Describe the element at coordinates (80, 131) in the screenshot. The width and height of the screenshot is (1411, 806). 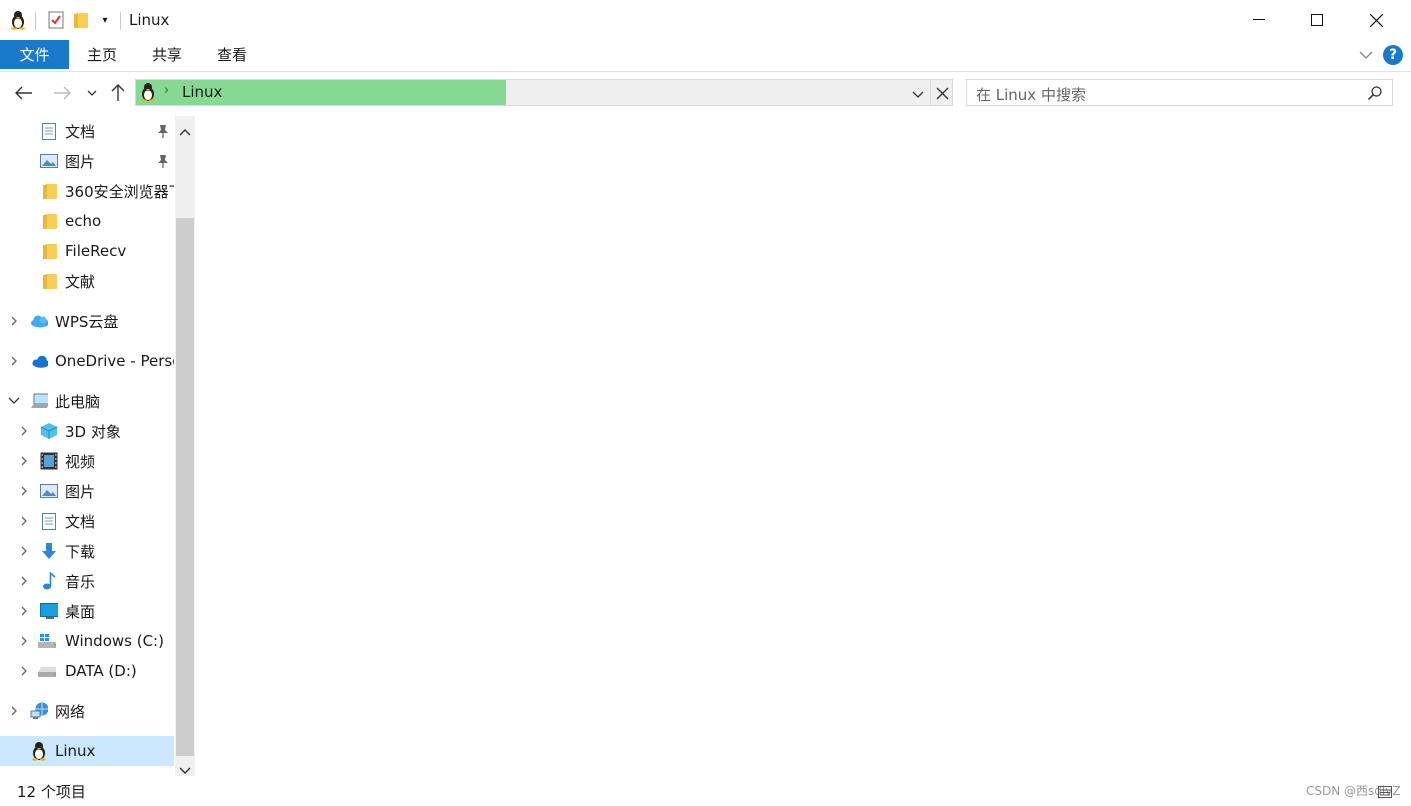
I see `nav-label: 文档` at that location.